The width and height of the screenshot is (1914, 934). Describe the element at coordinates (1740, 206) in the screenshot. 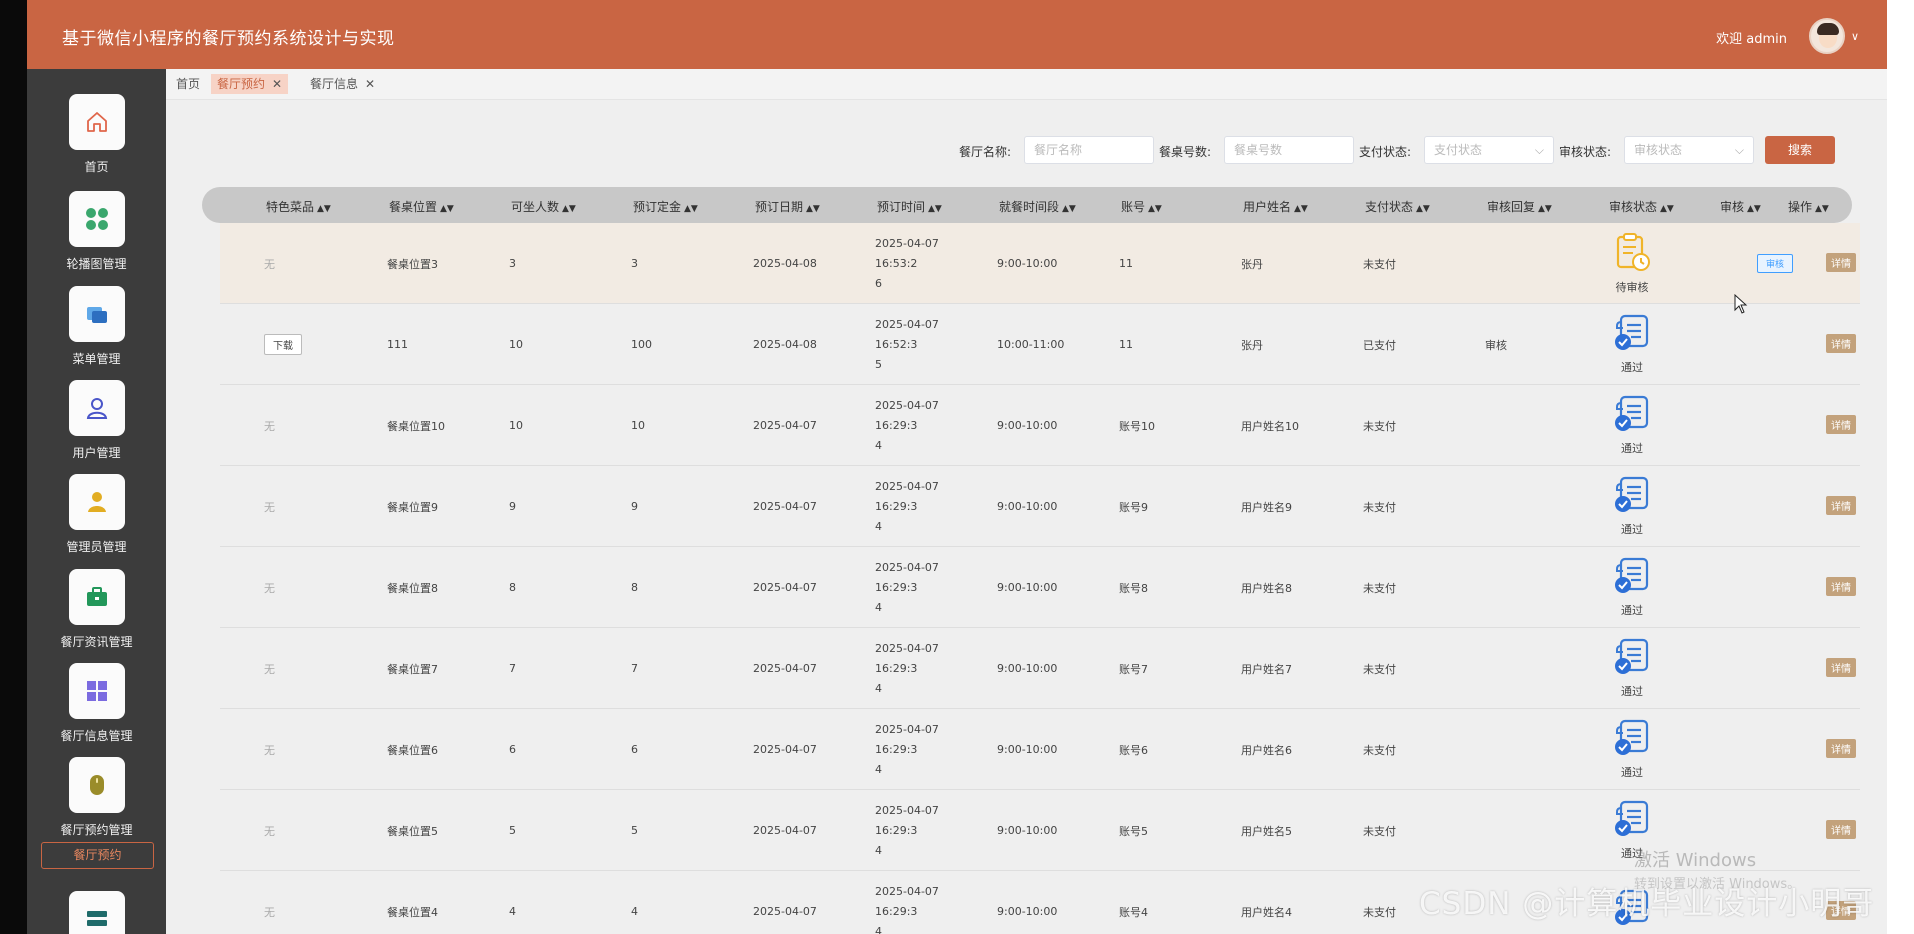

I see `col-audit: 审核 ▲▼` at that location.